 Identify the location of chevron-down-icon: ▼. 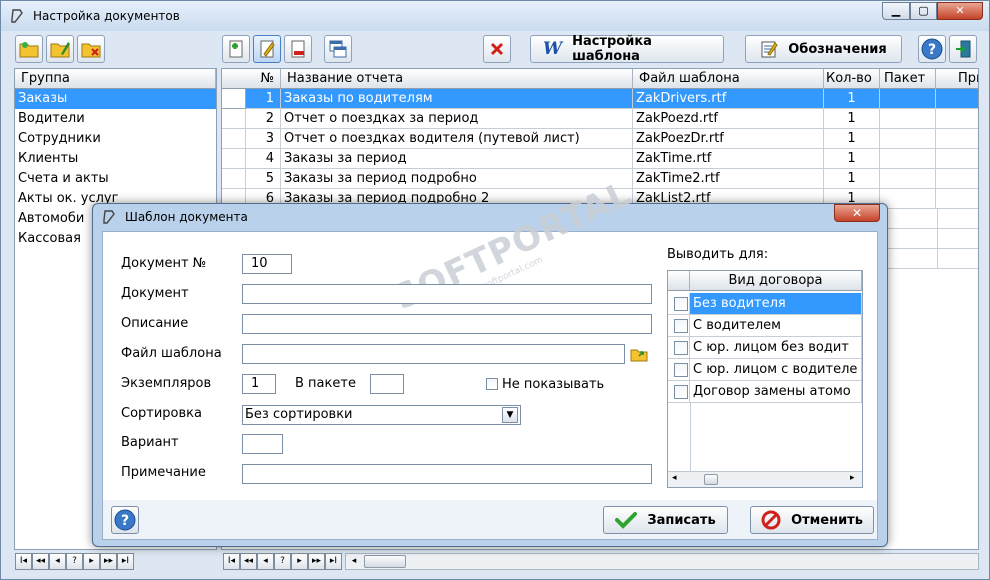
(510, 415).